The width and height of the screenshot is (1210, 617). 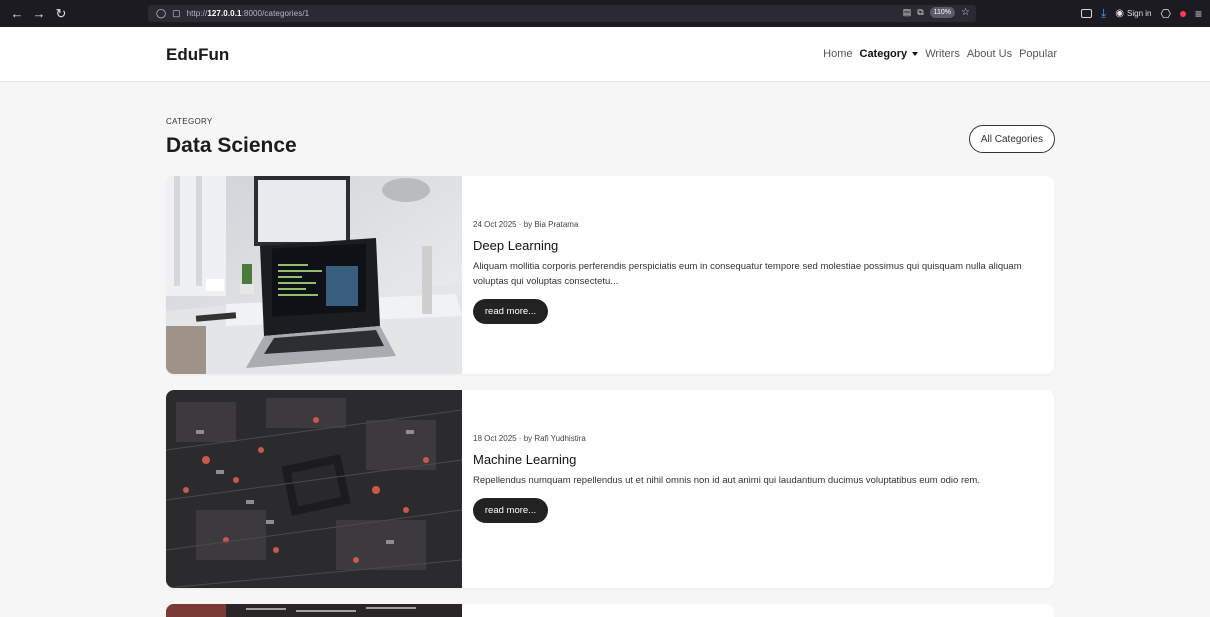 What do you see at coordinates (989, 54) in the screenshot?
I see `nav-about: About Us` at bounding box center [989, 54].